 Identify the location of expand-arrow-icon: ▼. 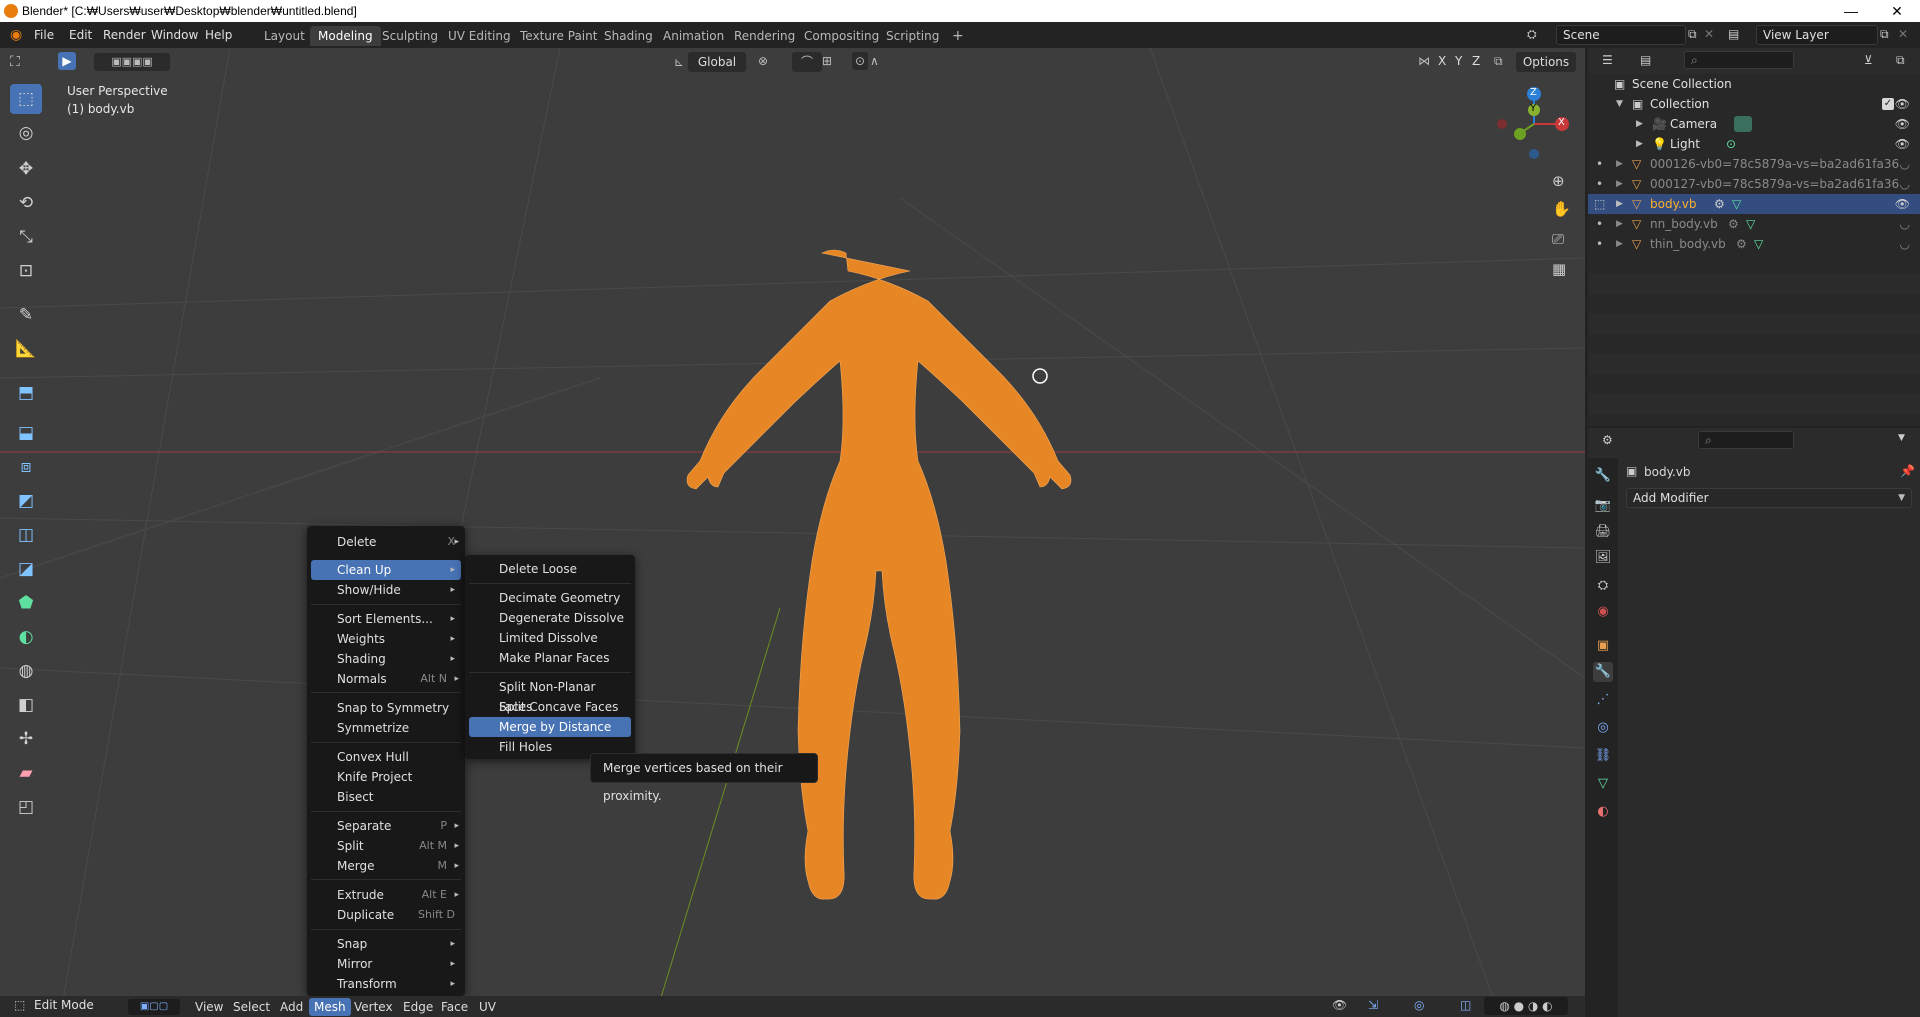
(1619, 104).